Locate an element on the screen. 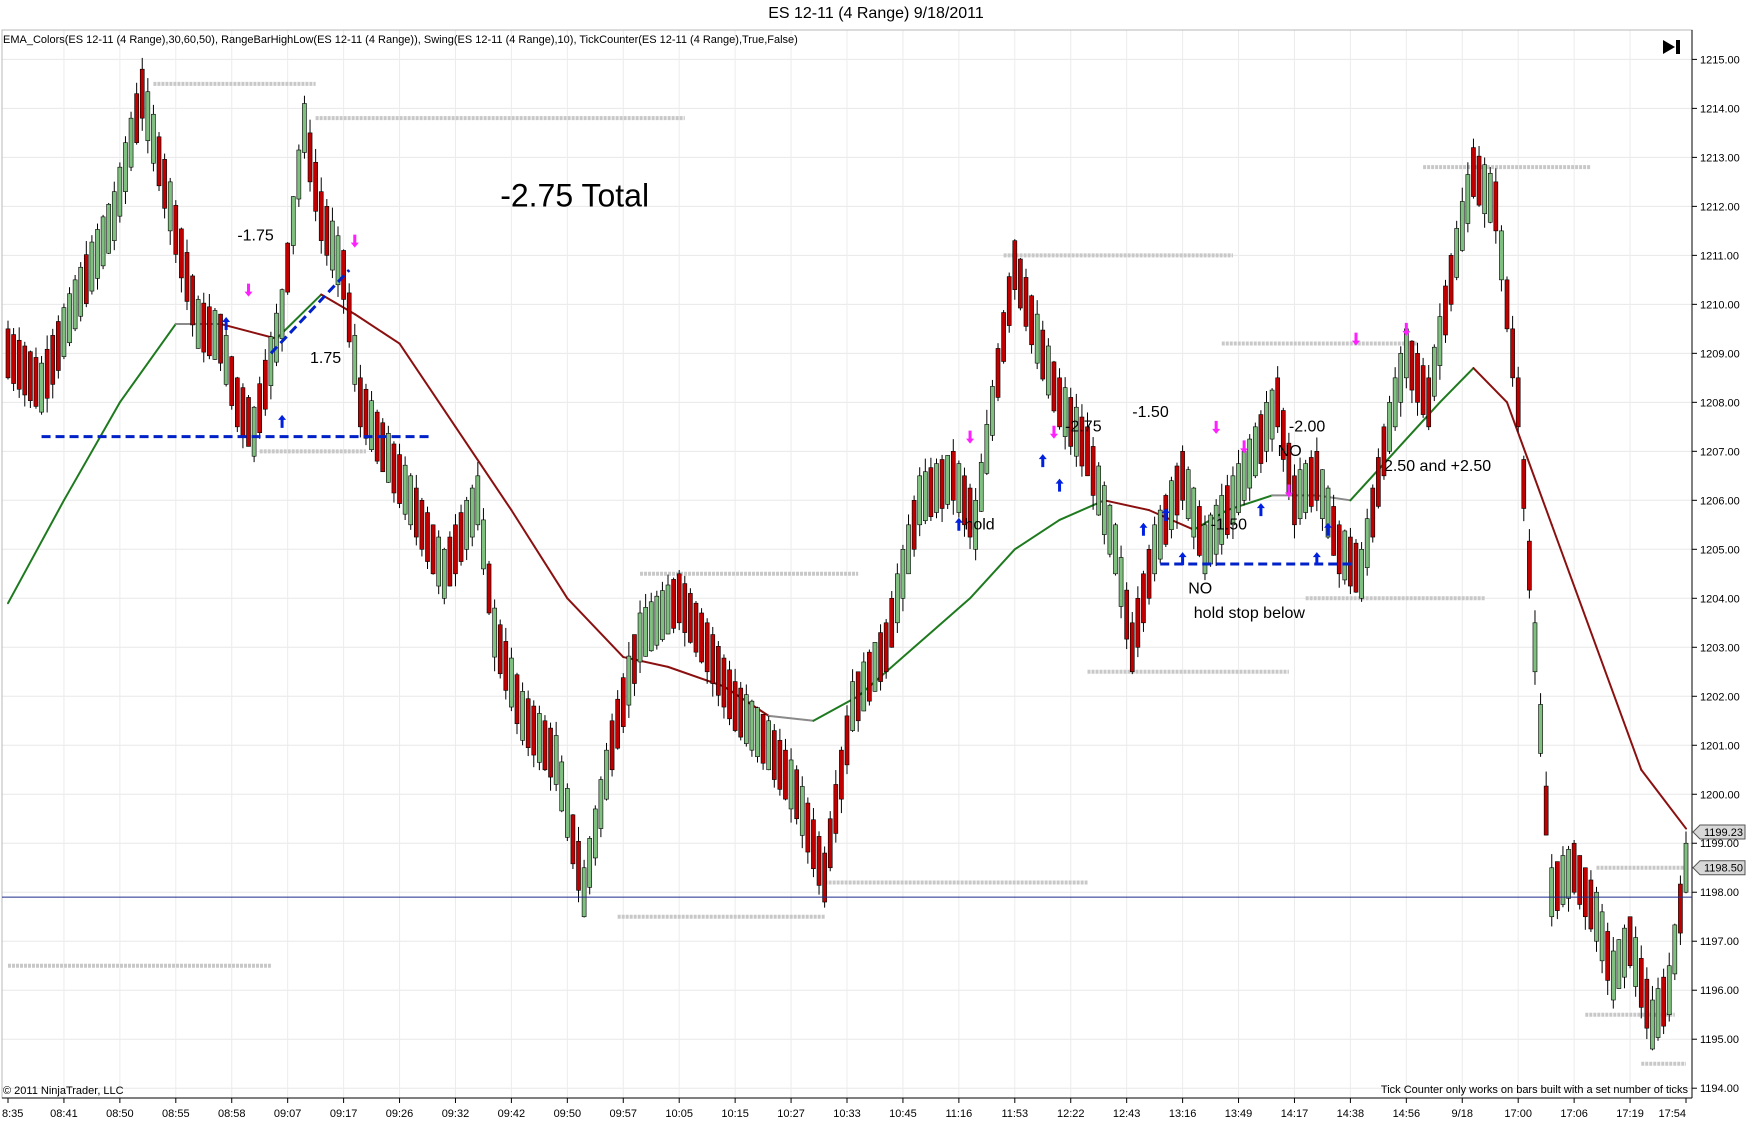 The width and height of the screenshot is (1752, 1147). annotation-text: -1.50 is located at coordinates (1229, 525).